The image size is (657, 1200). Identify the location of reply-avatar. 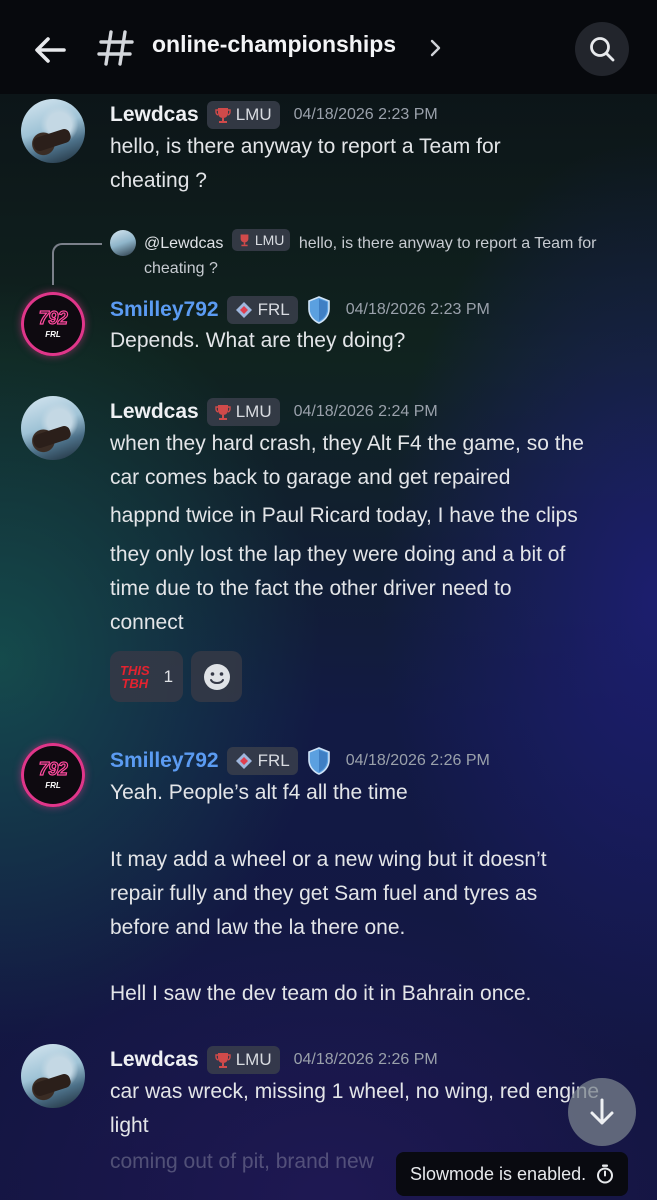
(123, 243).